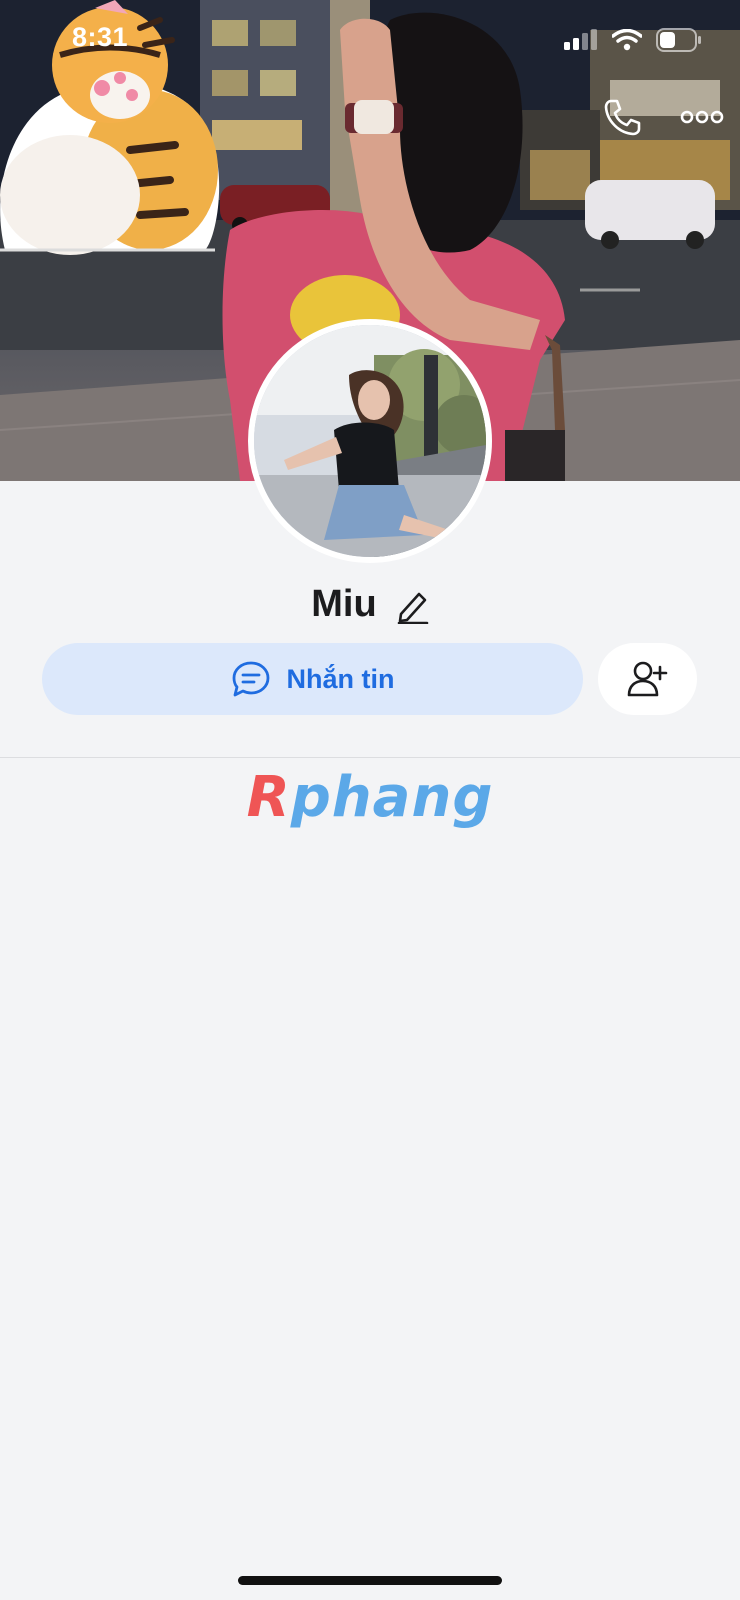 Image resolution: width=740 pixels, height=1600 pixels. What do you see at coordinates (100, 37) in the screenshot?
I see `status-time: 8:31` at bounding box center [100, 37].